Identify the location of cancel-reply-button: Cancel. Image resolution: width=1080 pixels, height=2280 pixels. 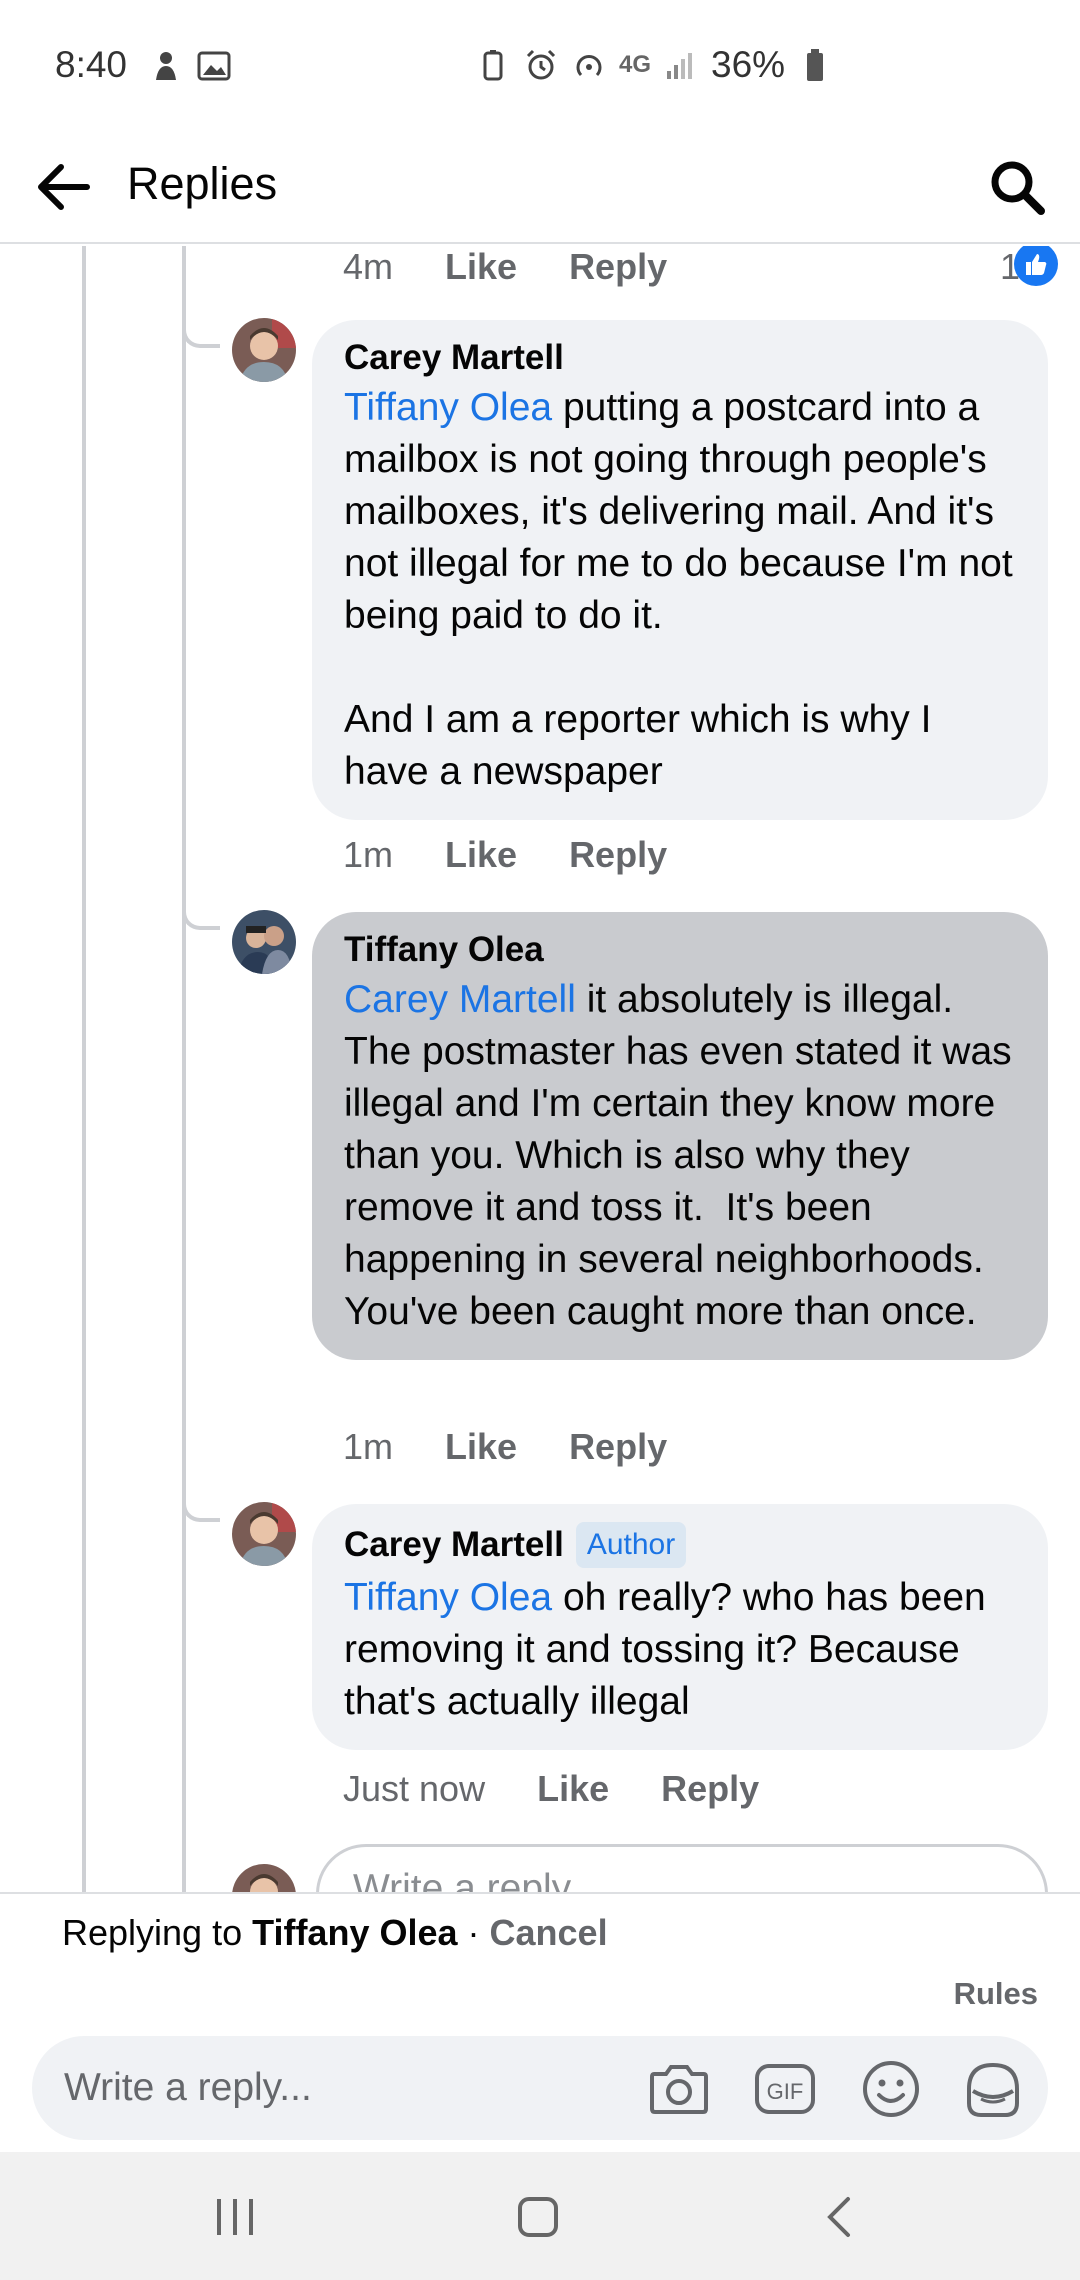
(549, 1932).